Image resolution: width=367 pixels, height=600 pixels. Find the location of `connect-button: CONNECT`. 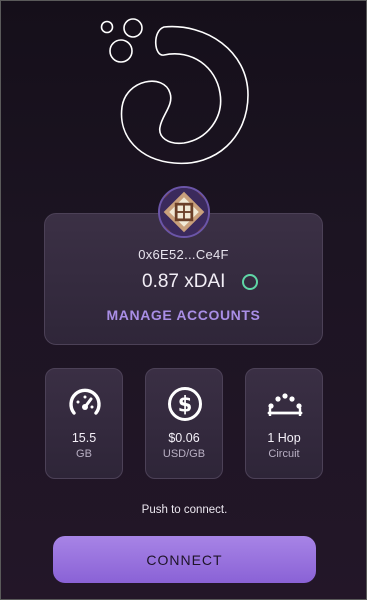

connect-button: CONNECT is located at coordinates (184, 559).